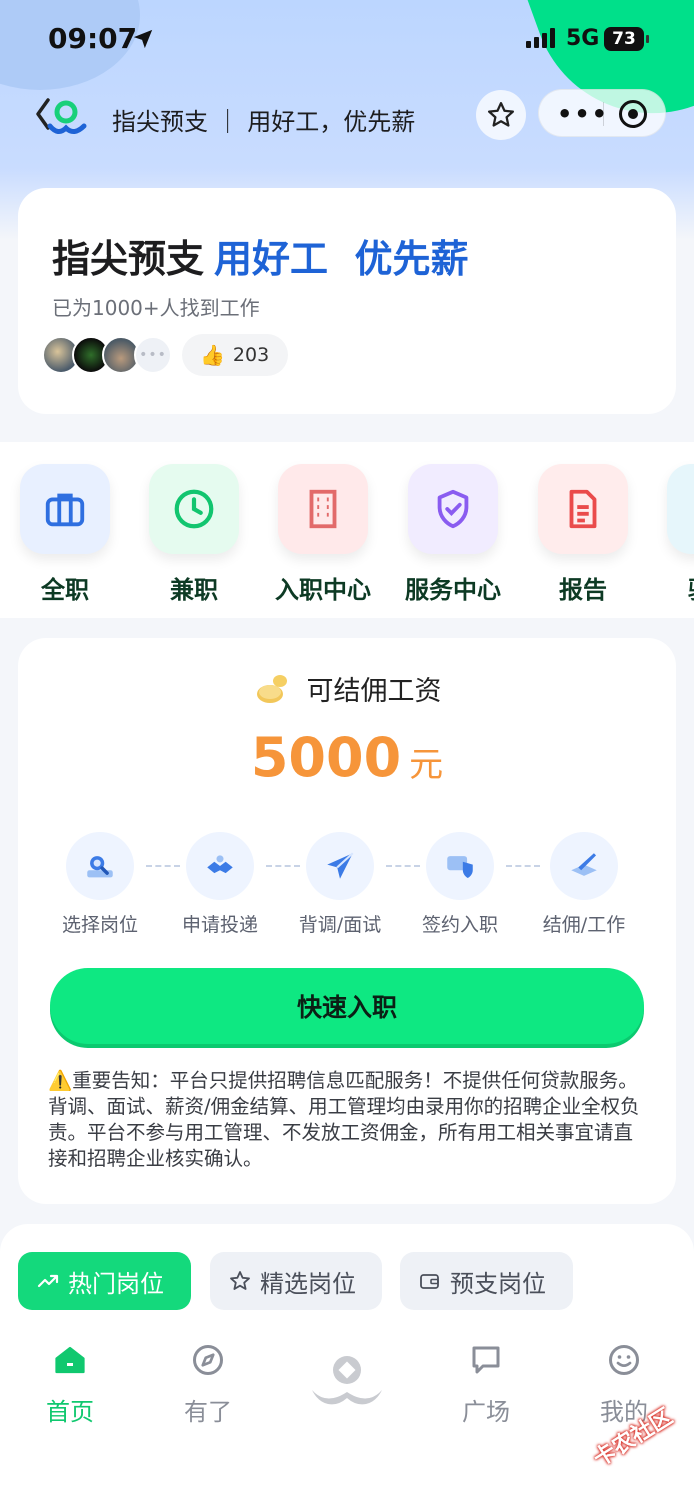 The image size is (694, 1500). Describe the element at coordinates (583, 509) in the screenshot. I see `document-icon` at that location.